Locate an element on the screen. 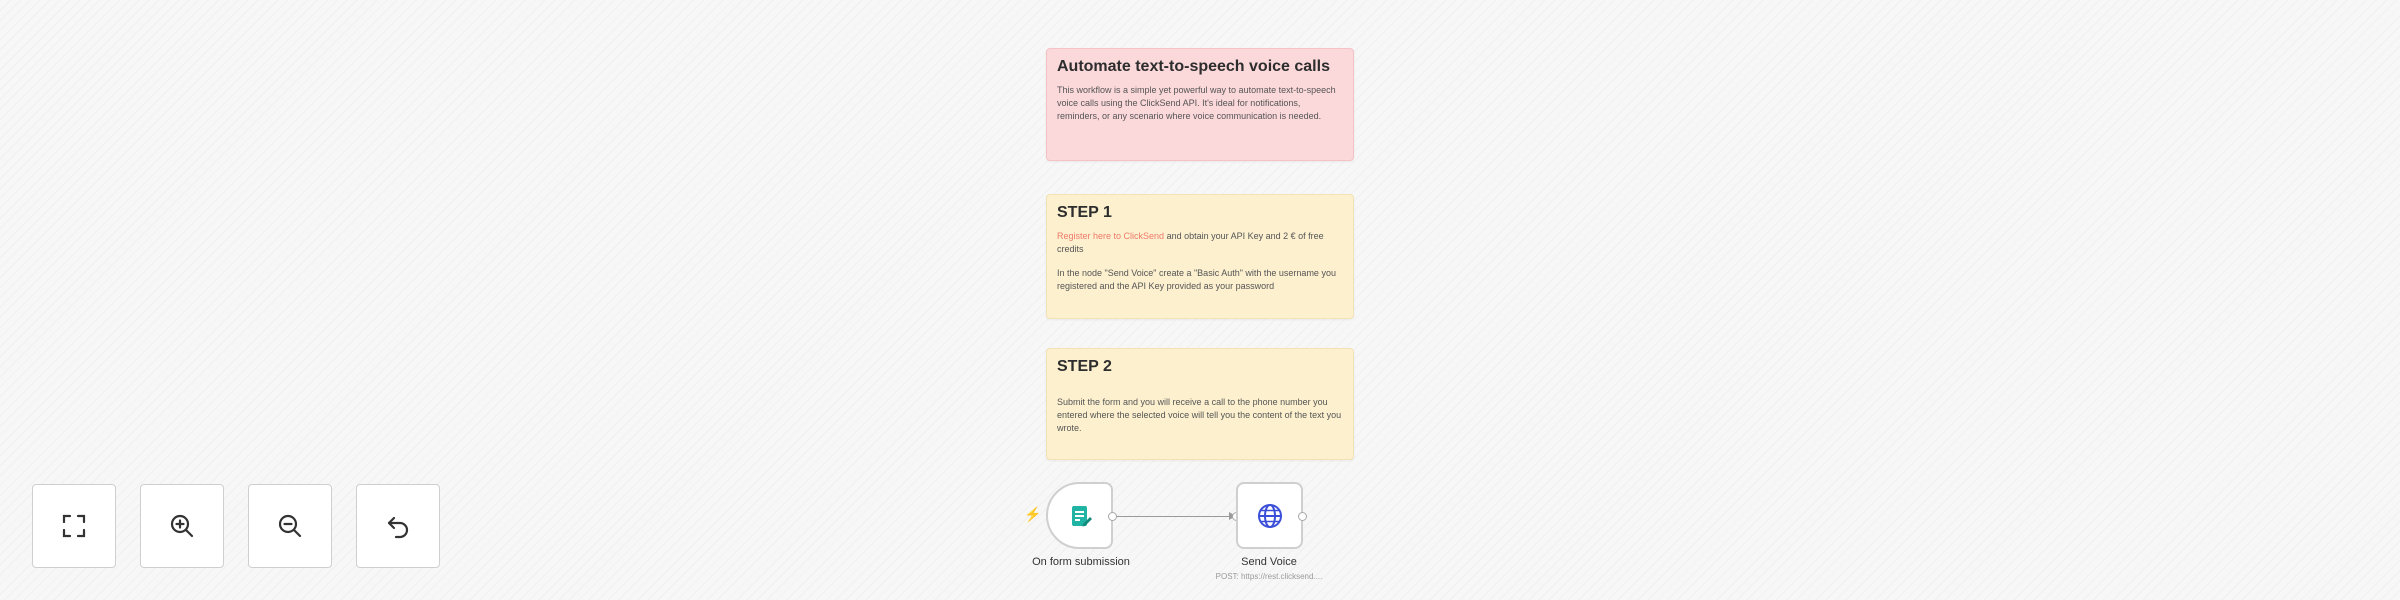 The image size is (2400, 600). form-trigger-node is located at coordinates (1079, 515).